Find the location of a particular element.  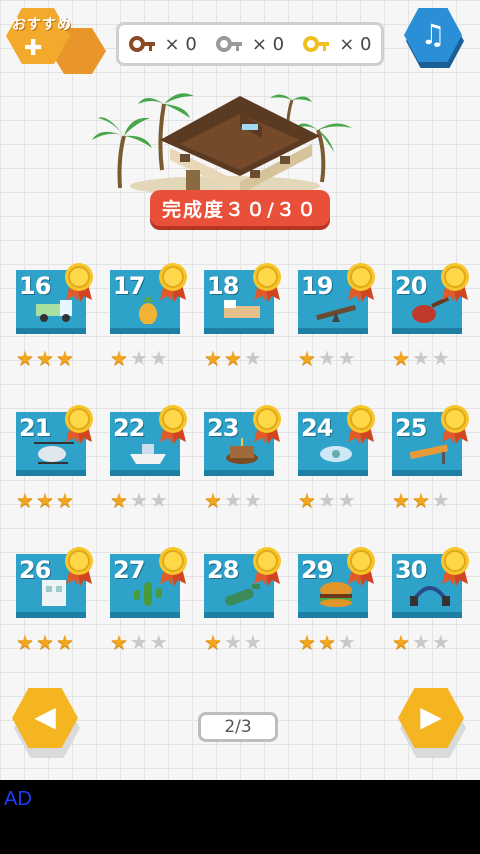

level-tile-21: 21 is located at coordinates (54, 441).